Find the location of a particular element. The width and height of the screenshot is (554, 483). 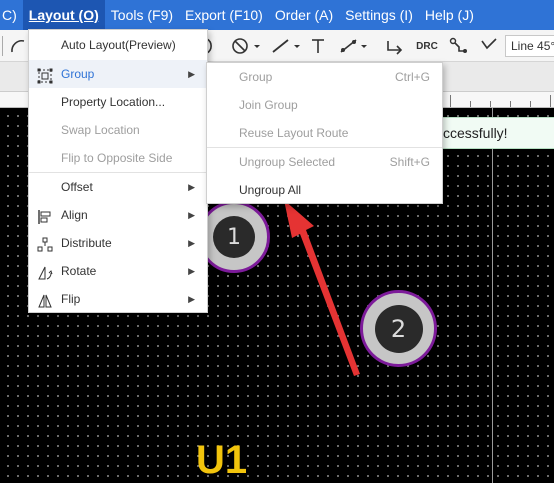

arc-tool-icon is located at coordinates (18, 46).